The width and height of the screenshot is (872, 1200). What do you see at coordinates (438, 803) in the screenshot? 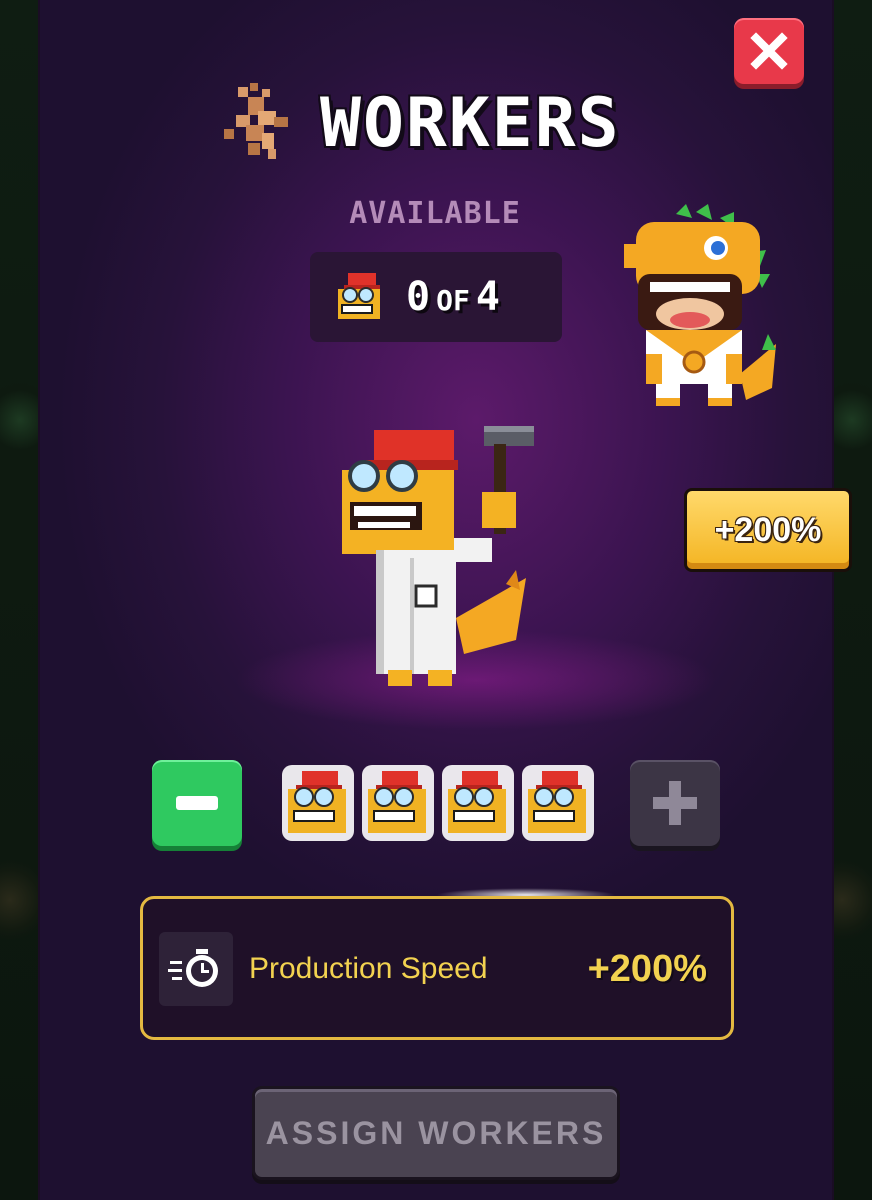
I see `worker-slots` at bounding box center [438, 803].